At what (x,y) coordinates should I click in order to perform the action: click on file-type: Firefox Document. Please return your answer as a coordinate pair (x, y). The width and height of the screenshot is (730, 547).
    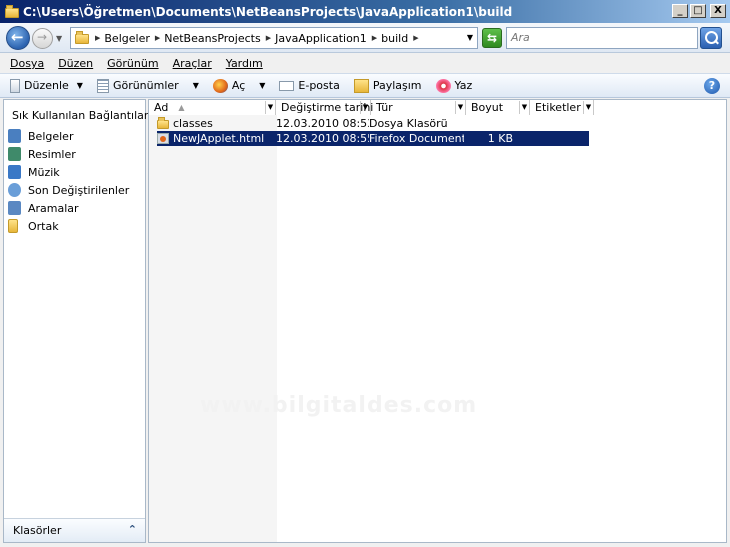
    Looking at the image, I should click on (416, 138).